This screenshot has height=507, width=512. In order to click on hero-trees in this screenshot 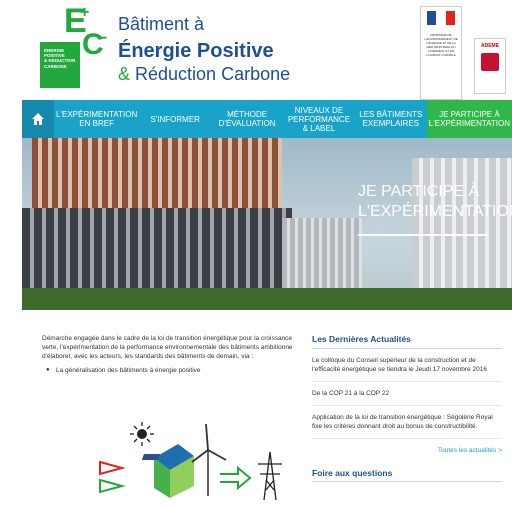, I will do `click(267, 299)`.